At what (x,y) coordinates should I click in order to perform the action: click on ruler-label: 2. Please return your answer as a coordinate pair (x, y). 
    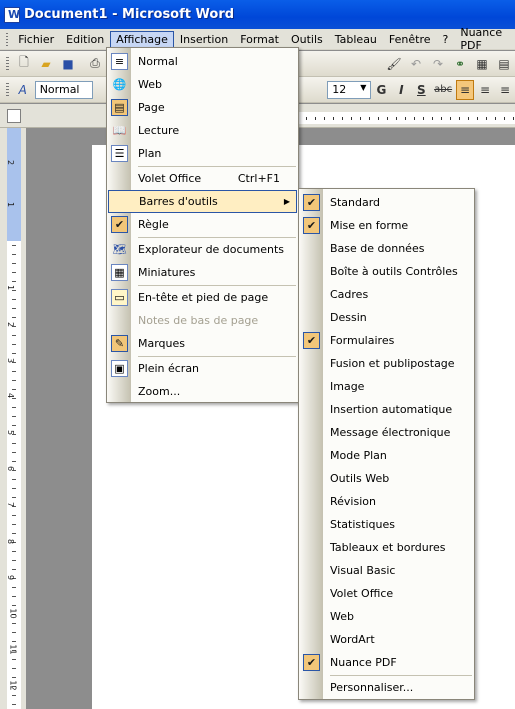
    Looking at the image, I should click on (11, 162).